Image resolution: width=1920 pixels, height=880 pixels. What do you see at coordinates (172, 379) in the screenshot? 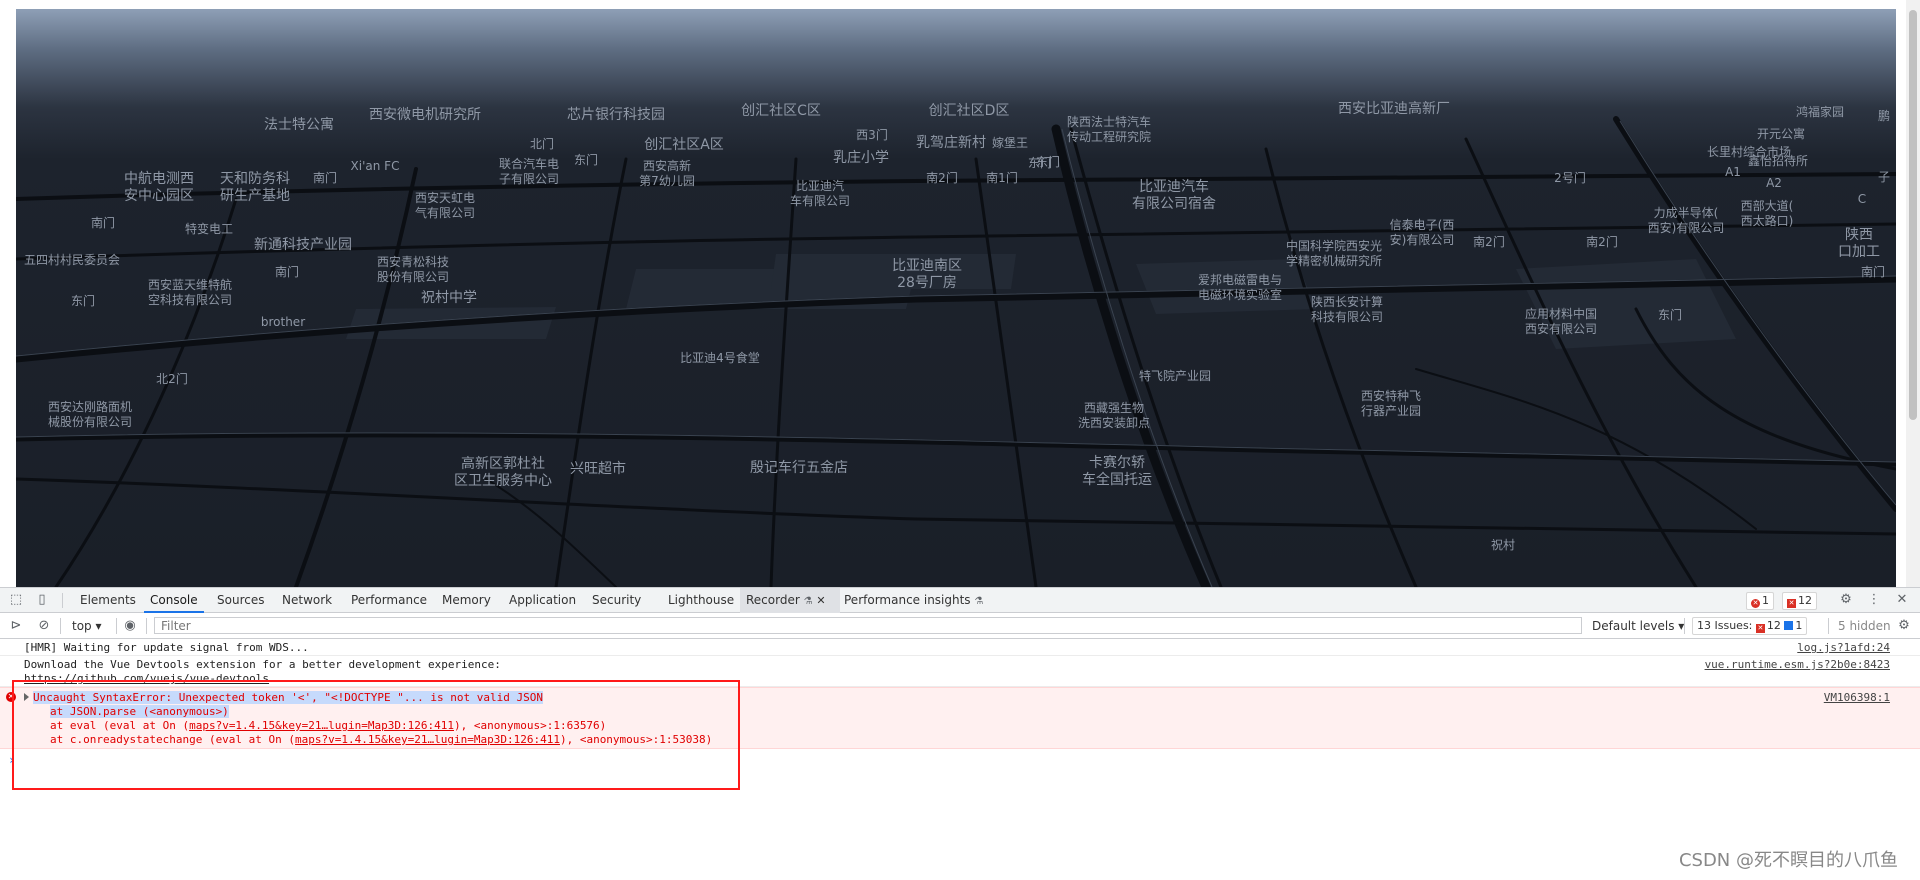
I see `map-poi-label: 北2门` at bounding box center [172, 379].